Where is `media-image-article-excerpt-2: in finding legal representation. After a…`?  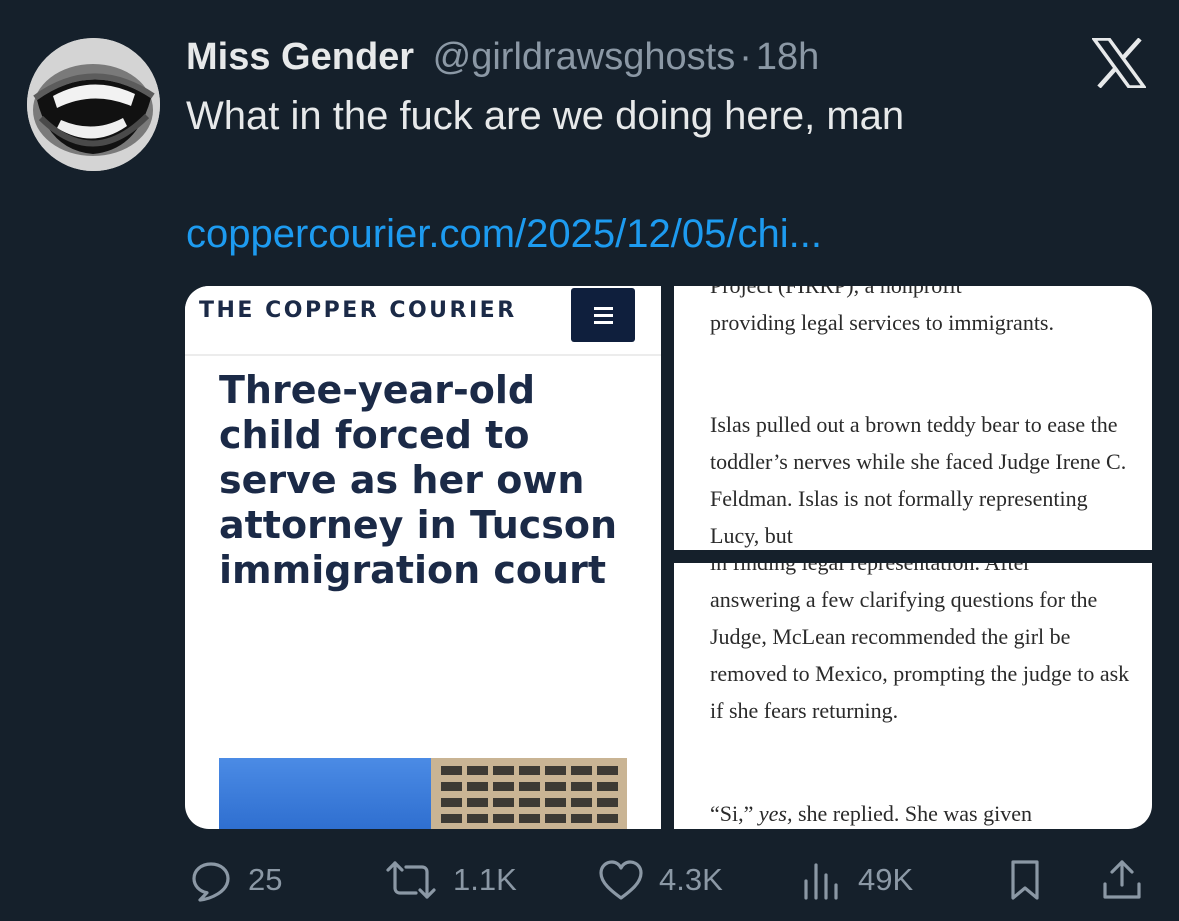 media-image-article-excerpt-2: in finding legal representation. After a… is located at coordinates (913, 696).